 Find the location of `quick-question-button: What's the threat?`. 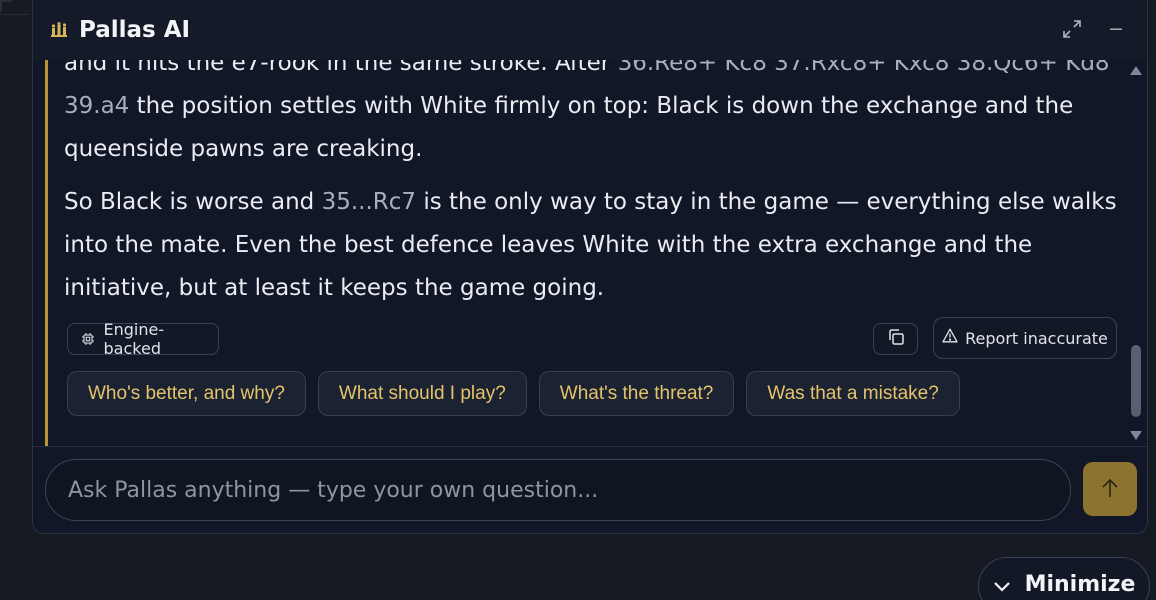

quick-question-button: What's the threat? is located at coordinates (636, 393).